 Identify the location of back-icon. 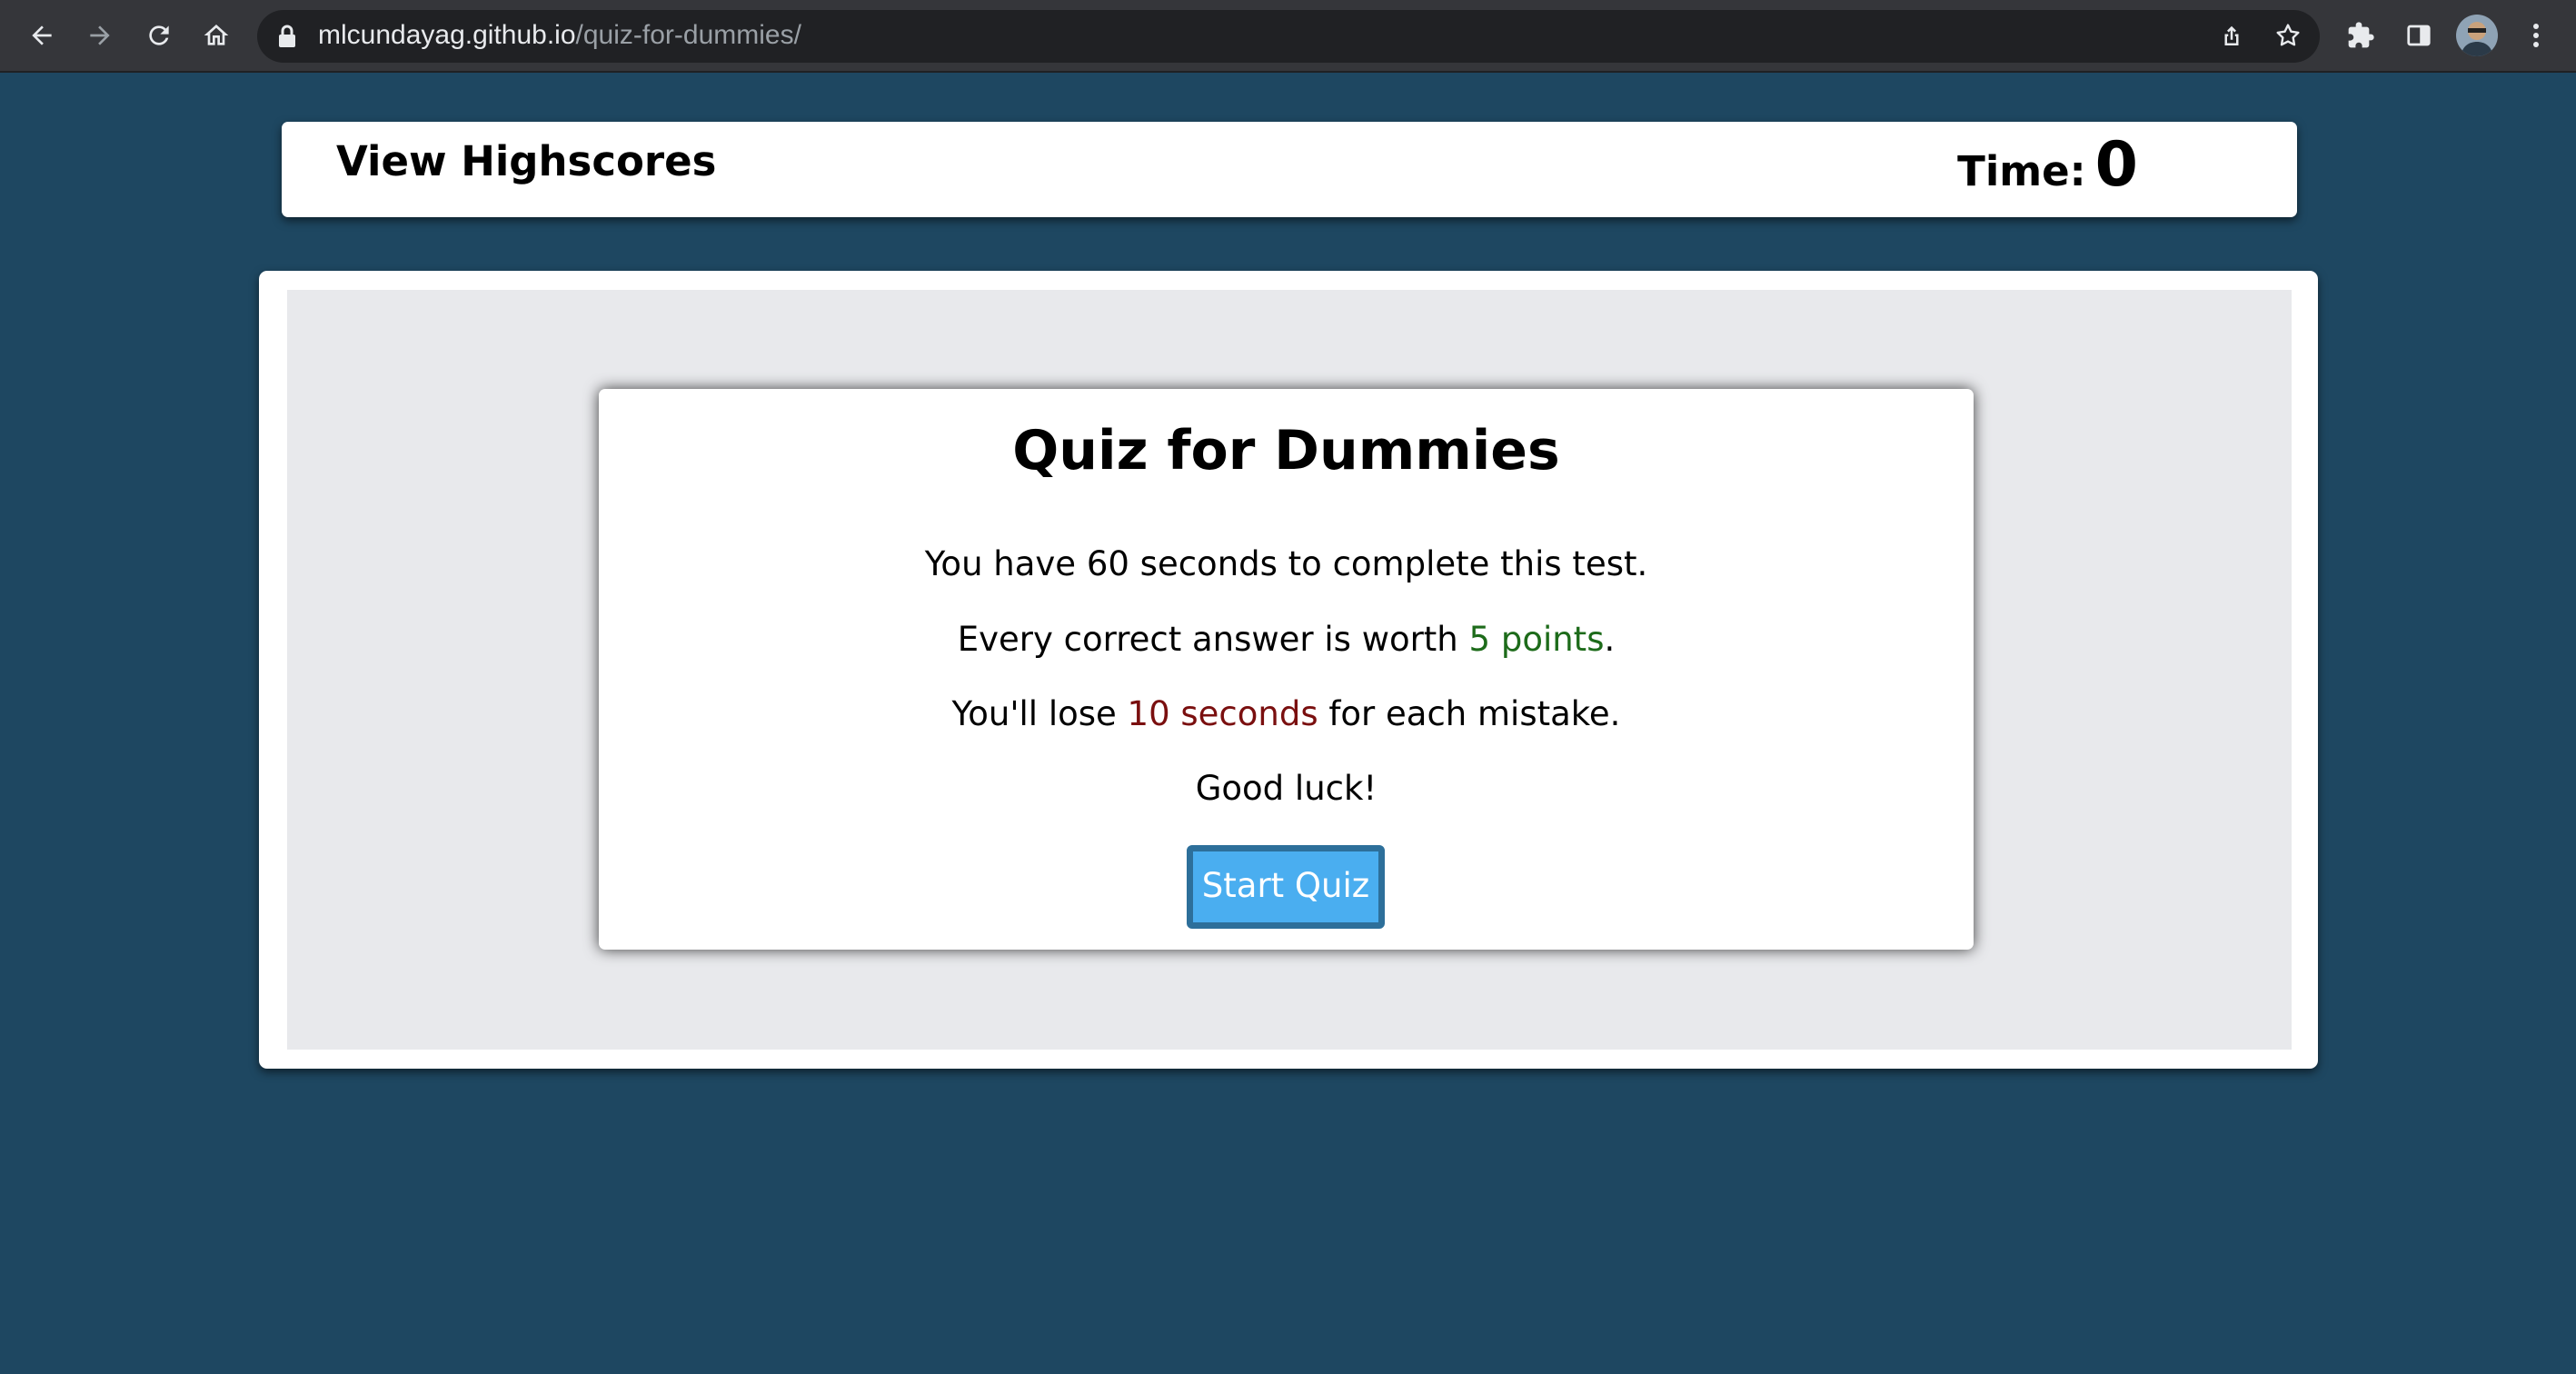
(41, 35).